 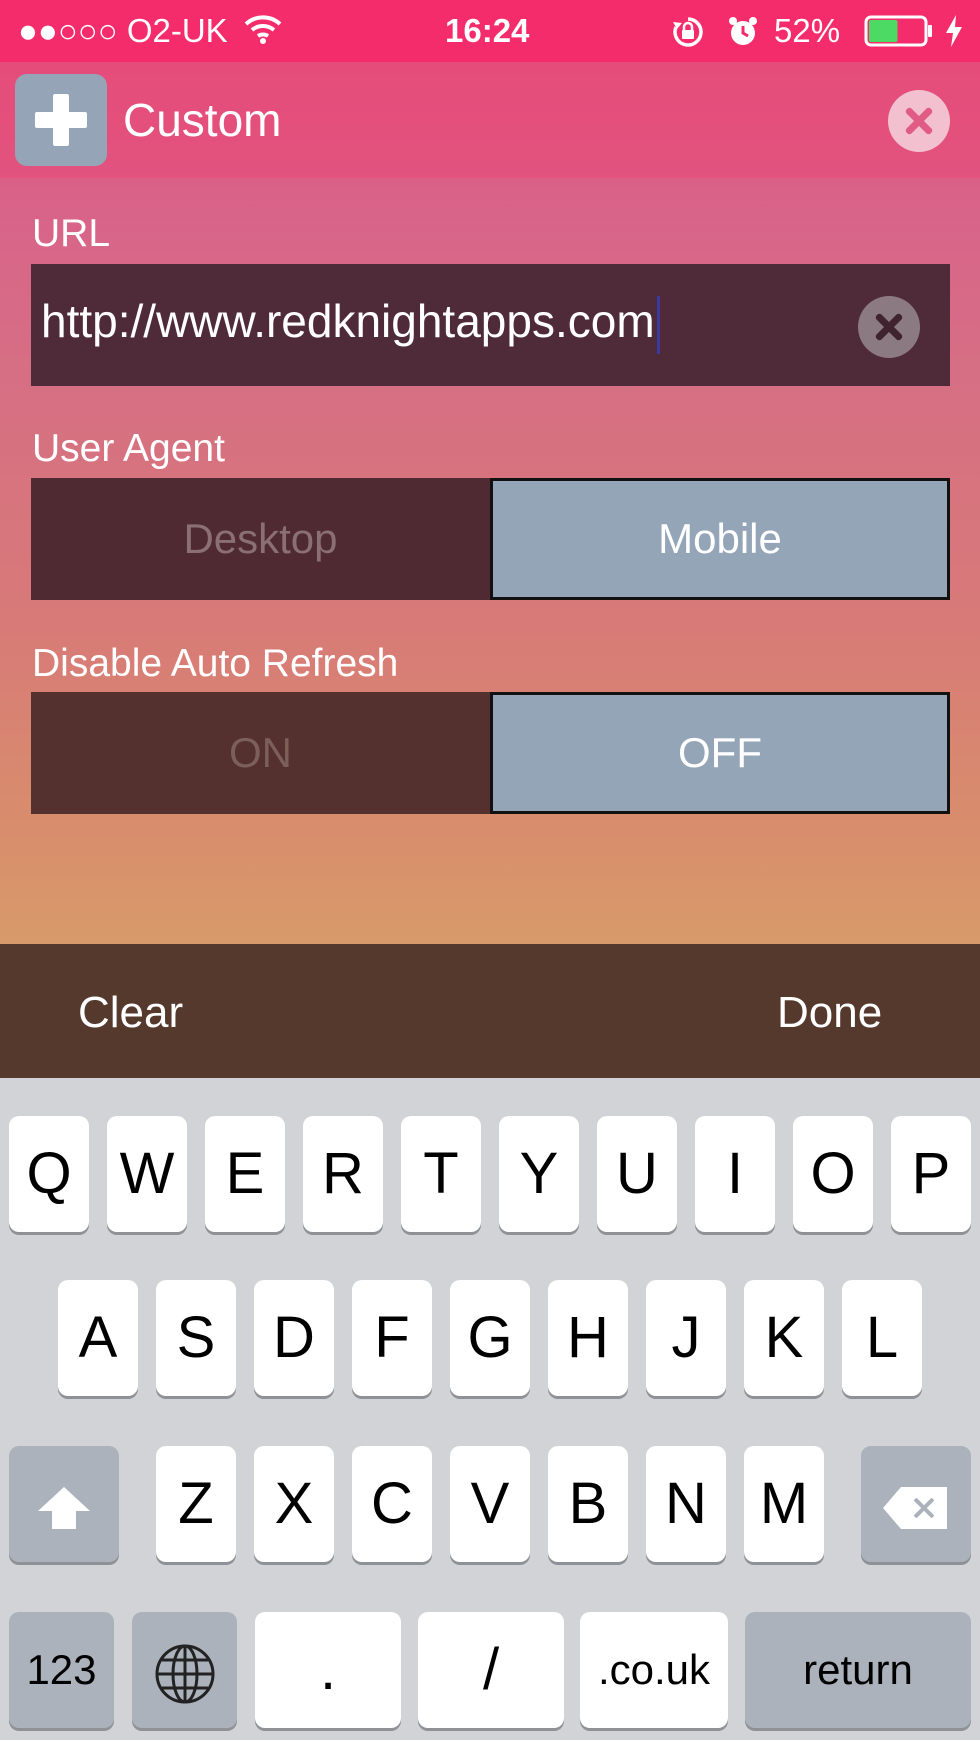 I want to click on key-d: D, so click(x=294, y=1338).